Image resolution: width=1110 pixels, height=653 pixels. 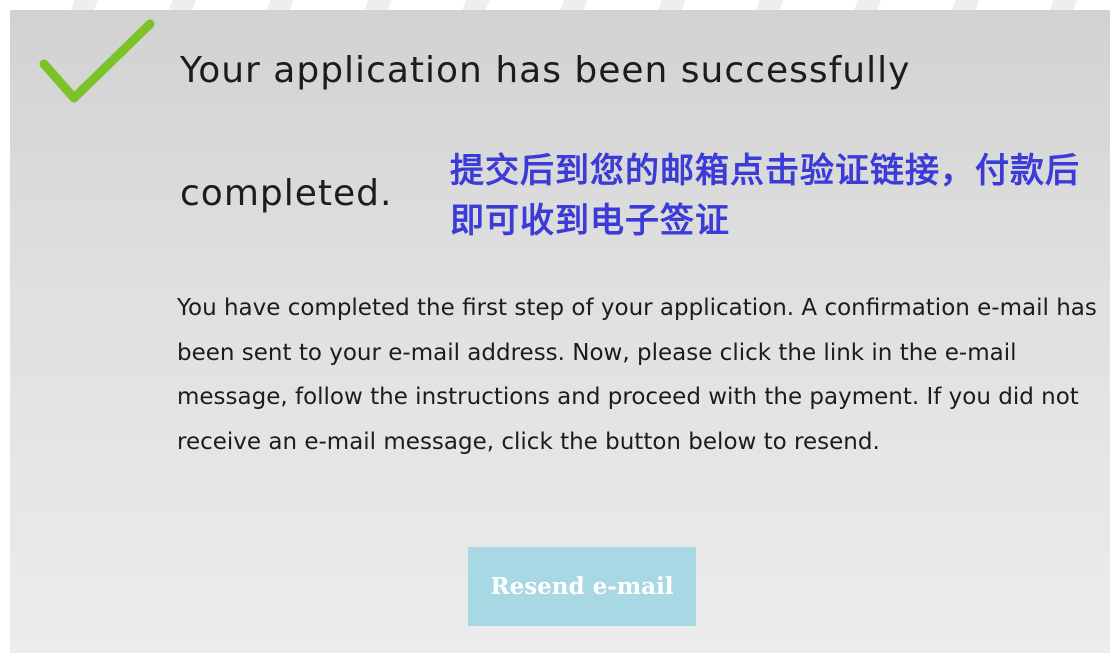 I want to click on resend-email-button: Resend e-mail, so click(x=582, y=586).